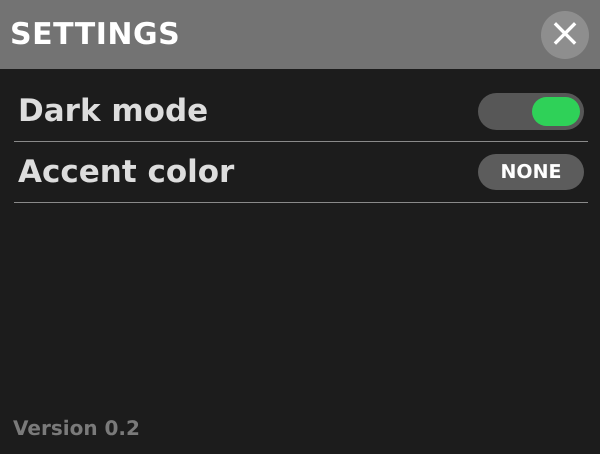 This screenshot has height=454, width=600. I want to click on window-title: SETTINGS, so click(95, 34).